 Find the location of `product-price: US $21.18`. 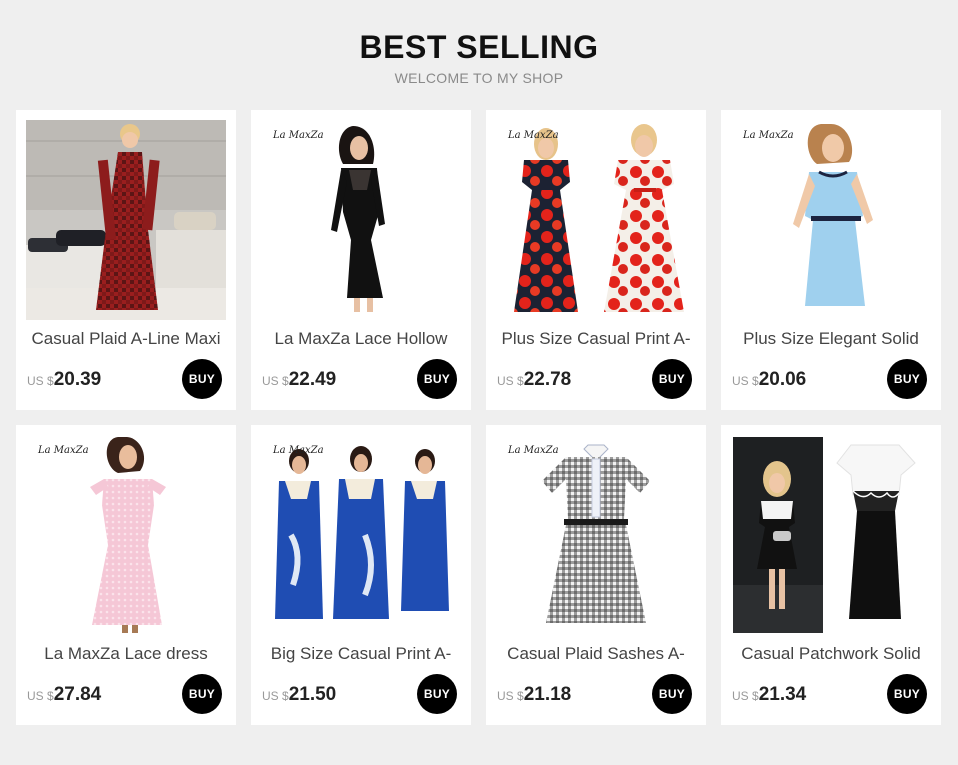

product-price: US $21.18 is located at coordinates (534, 695).